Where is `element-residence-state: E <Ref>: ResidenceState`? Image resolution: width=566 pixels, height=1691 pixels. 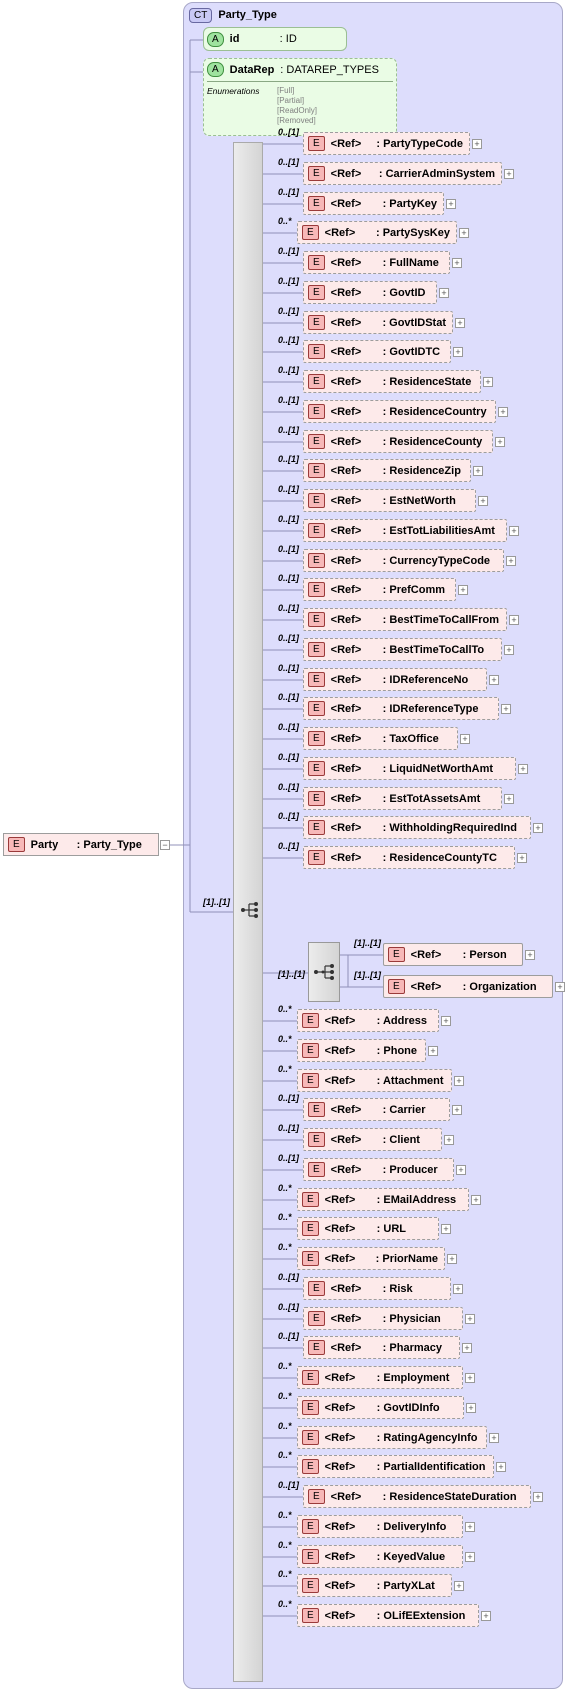 element-residence-state: E <Ref>: ResidenceState is located at coordinates (392, 381).